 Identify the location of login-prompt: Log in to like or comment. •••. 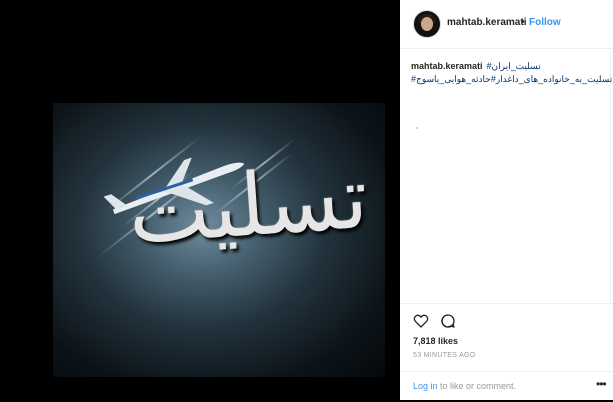
(506, 386).